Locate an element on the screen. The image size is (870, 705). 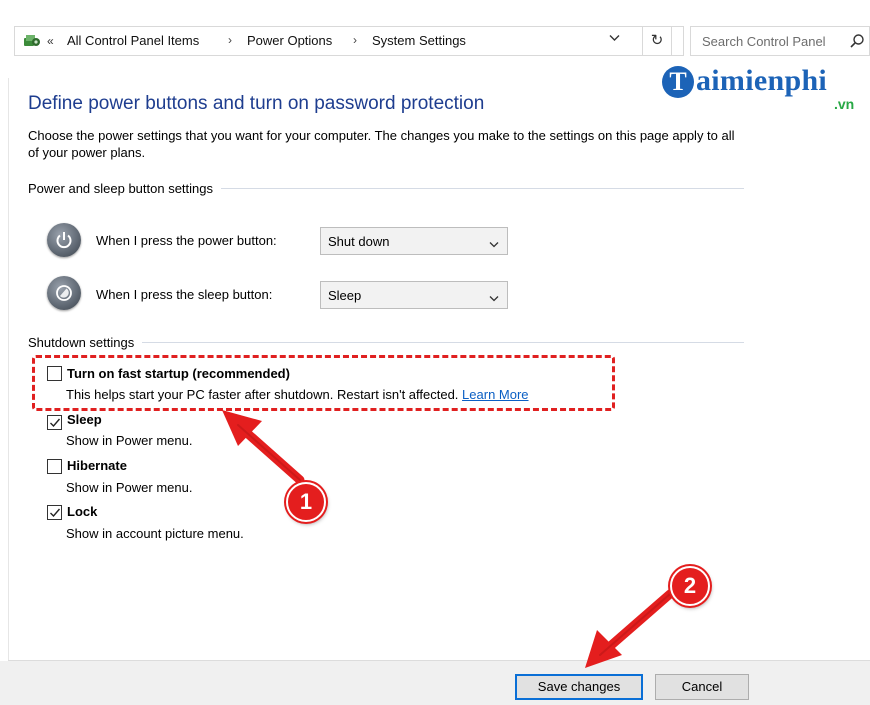
annotation-badge-1: 1 is located at coordinates (306, 502).